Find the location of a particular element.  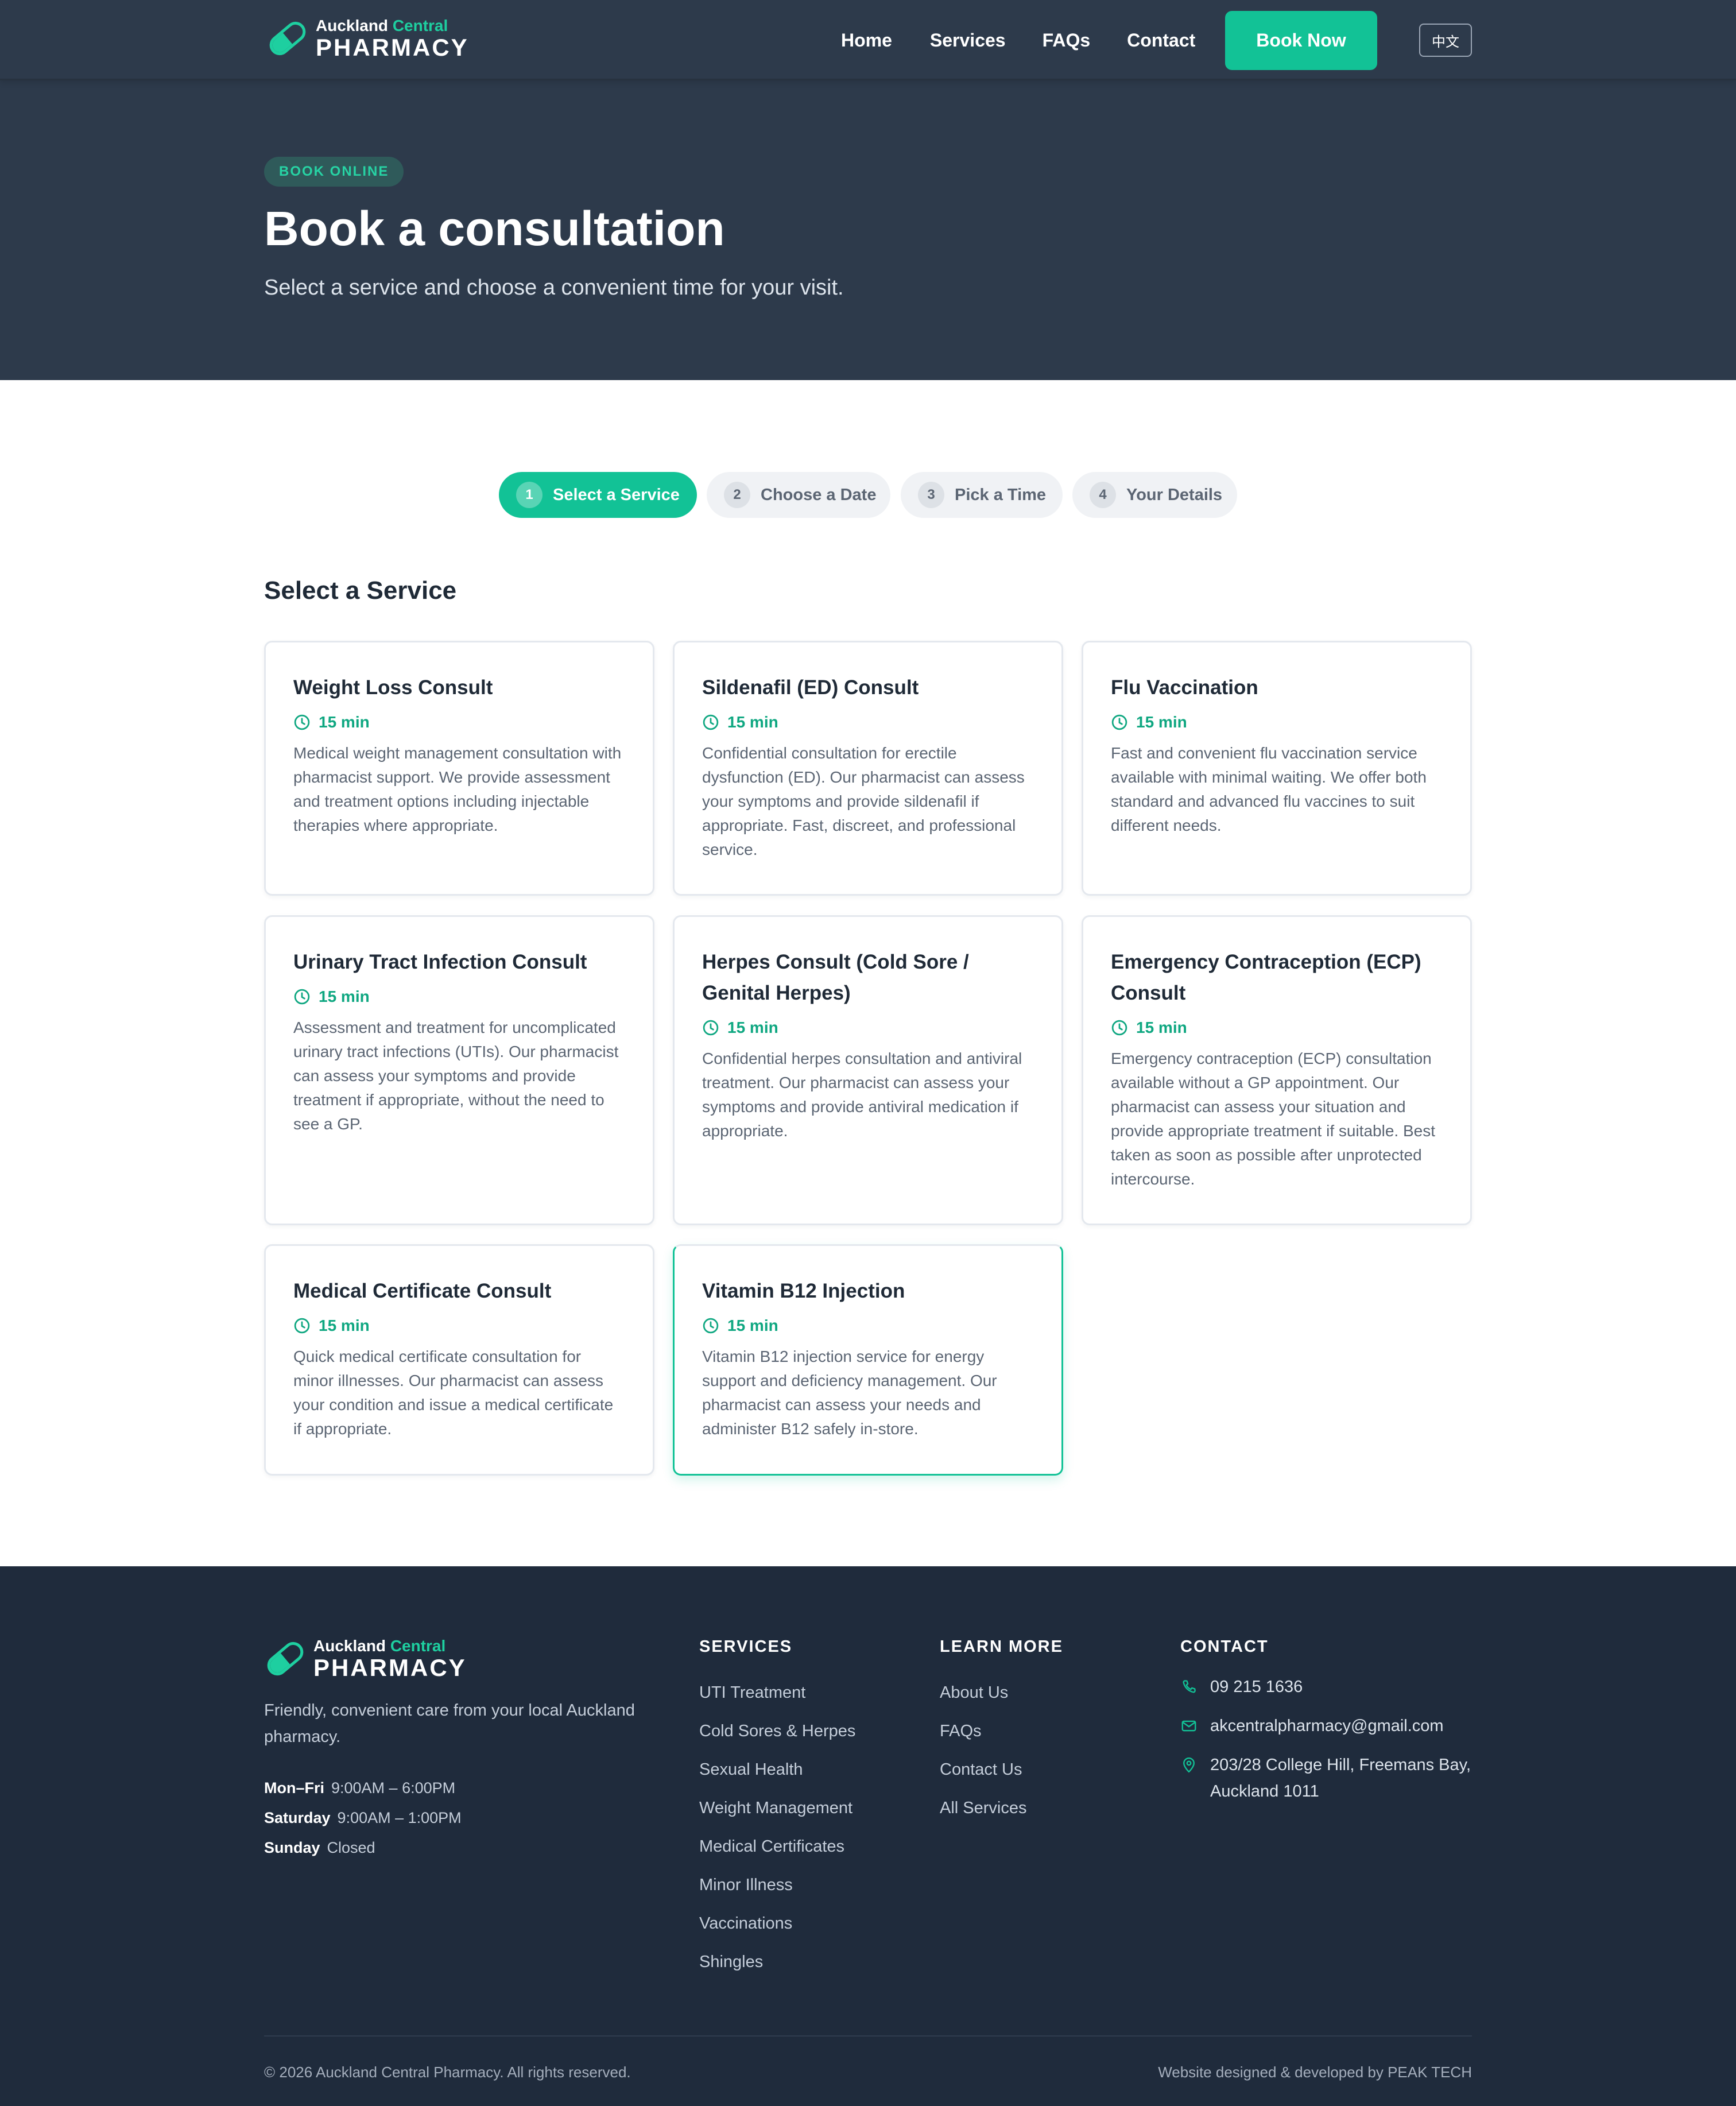

footer-link-weight-management: Weight Management is located at coordinates (777, 1808).